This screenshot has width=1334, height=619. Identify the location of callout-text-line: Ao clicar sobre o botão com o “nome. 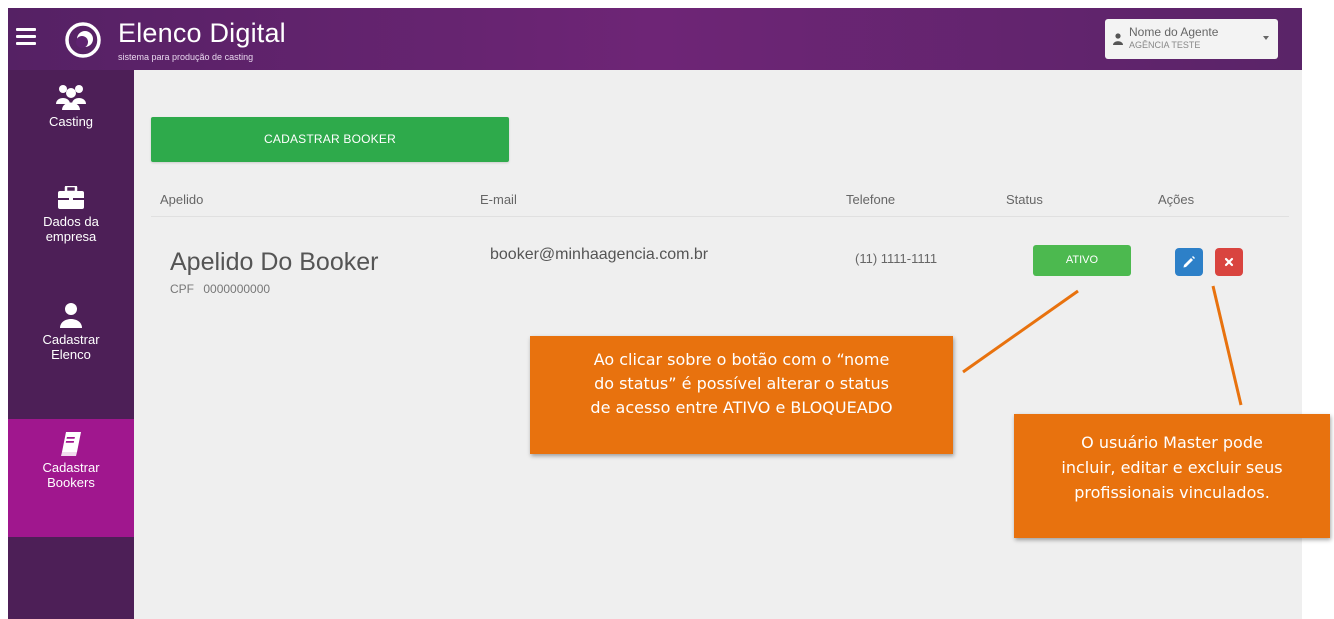
(741, 359).